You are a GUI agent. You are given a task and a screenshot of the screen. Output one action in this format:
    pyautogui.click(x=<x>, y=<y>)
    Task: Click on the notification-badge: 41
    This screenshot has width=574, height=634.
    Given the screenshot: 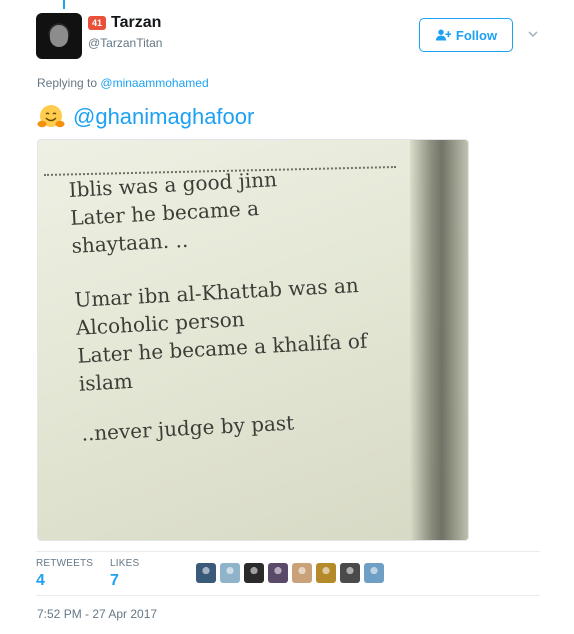 What is the action you would take?
    pyautogui.click(x=97, y=23)
    